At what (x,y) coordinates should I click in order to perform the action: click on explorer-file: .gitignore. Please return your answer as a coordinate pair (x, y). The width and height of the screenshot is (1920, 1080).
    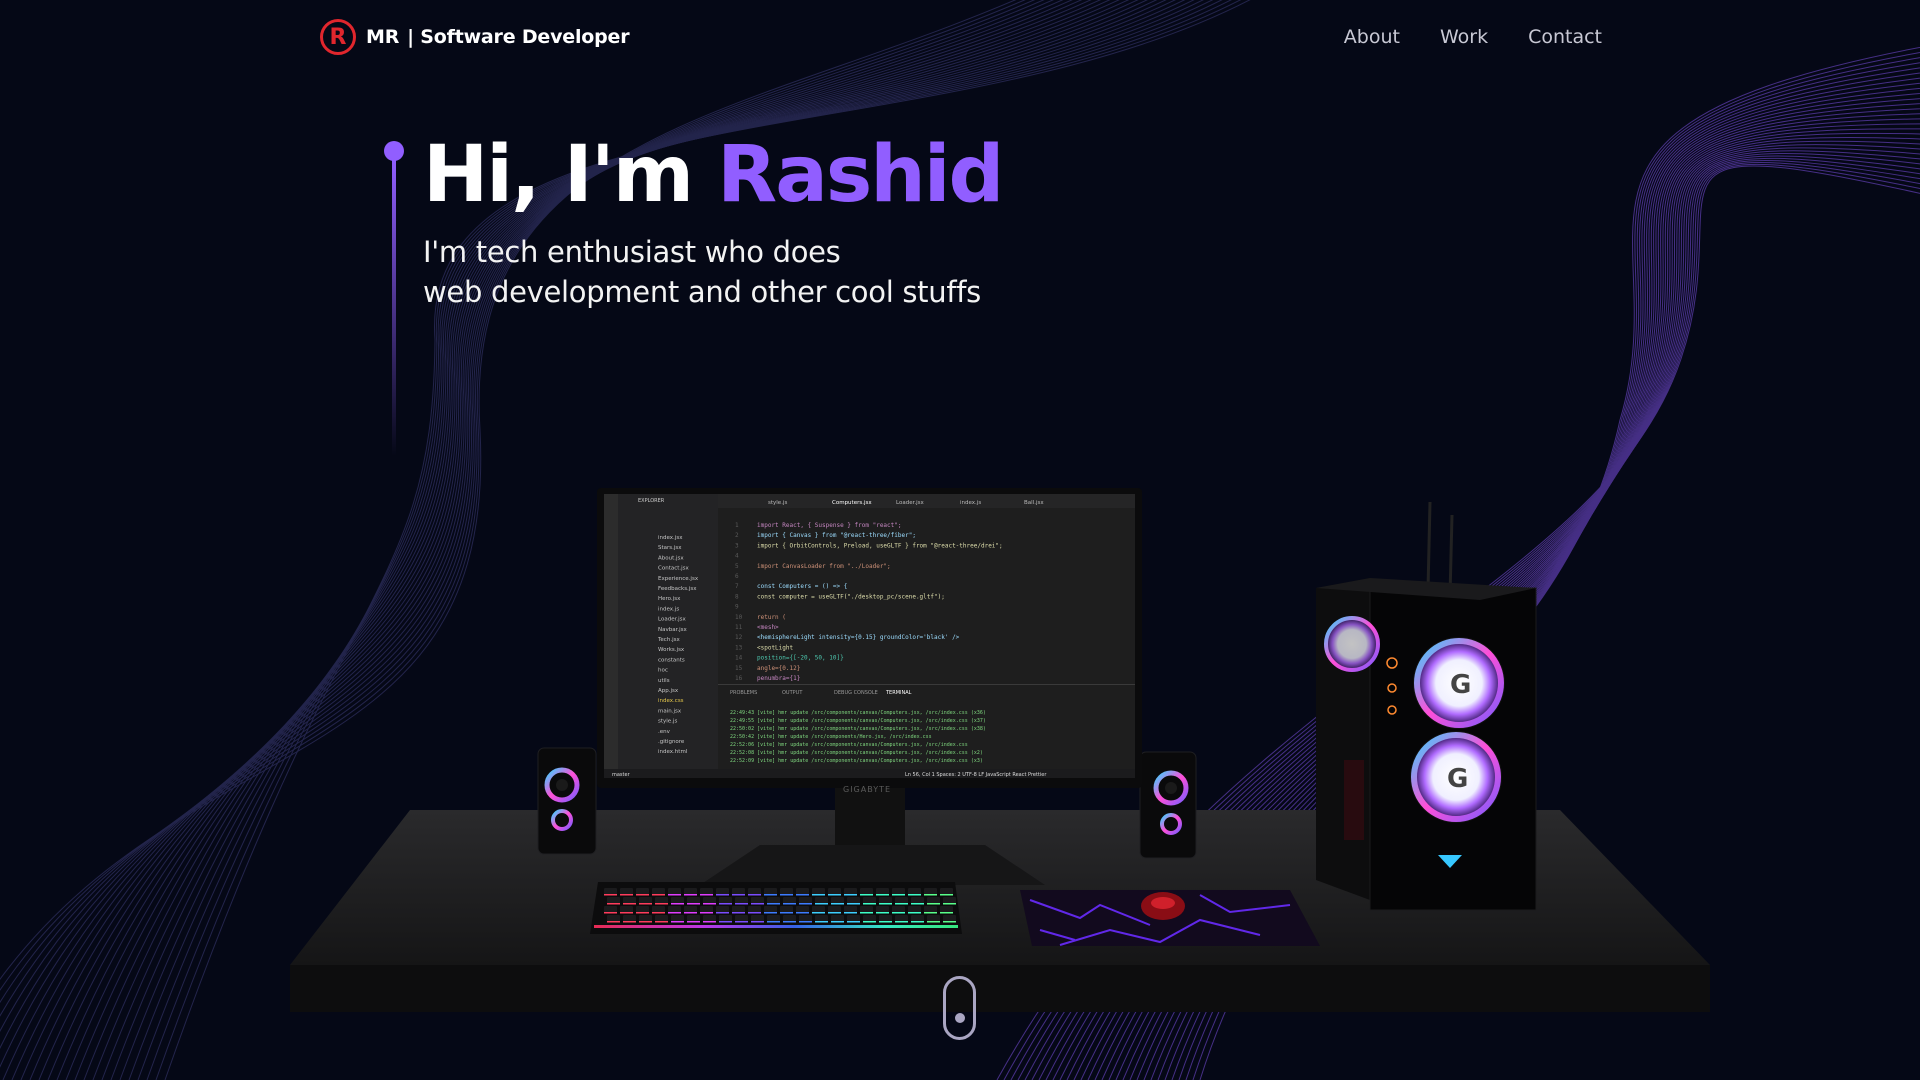
    Looking at the image, I should click on (671, 742).